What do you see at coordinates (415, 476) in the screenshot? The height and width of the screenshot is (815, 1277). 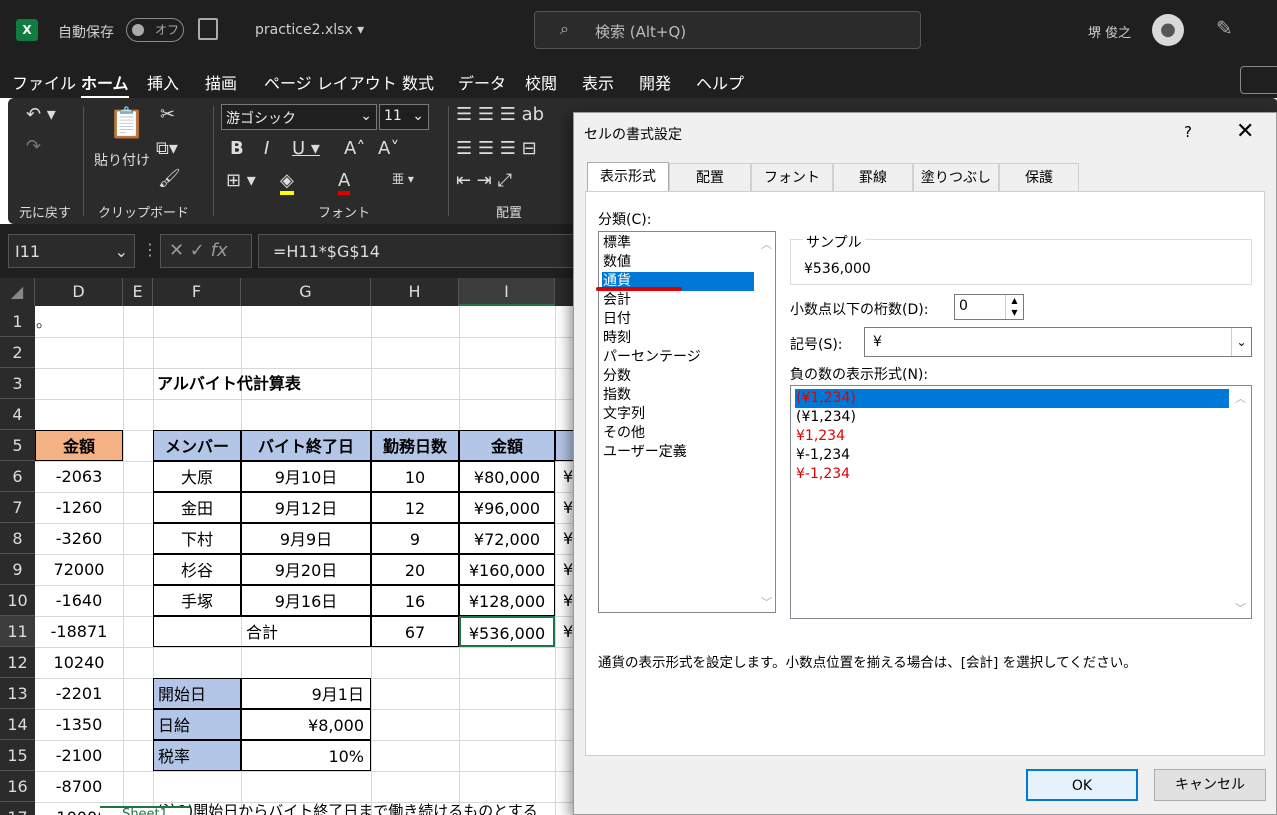 I see `table-cell: 10` at bounding box center [415, 476].